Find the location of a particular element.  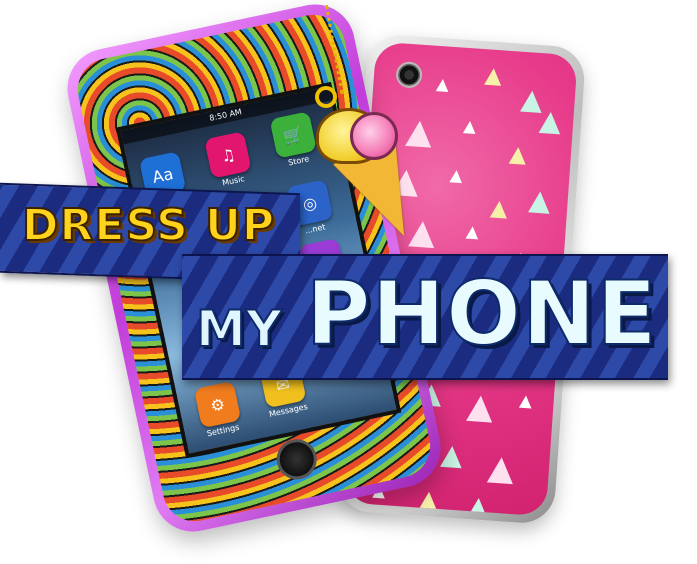

home-button-icon is located at coordinates (296, 459).